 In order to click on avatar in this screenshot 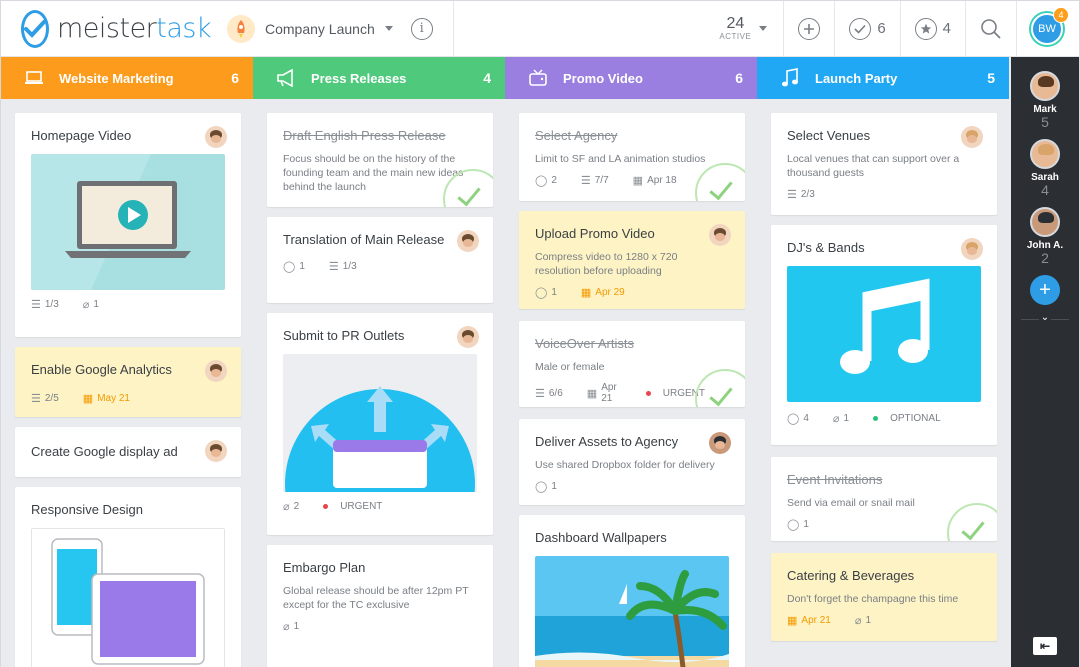, I will do `click(1045, 86)`.